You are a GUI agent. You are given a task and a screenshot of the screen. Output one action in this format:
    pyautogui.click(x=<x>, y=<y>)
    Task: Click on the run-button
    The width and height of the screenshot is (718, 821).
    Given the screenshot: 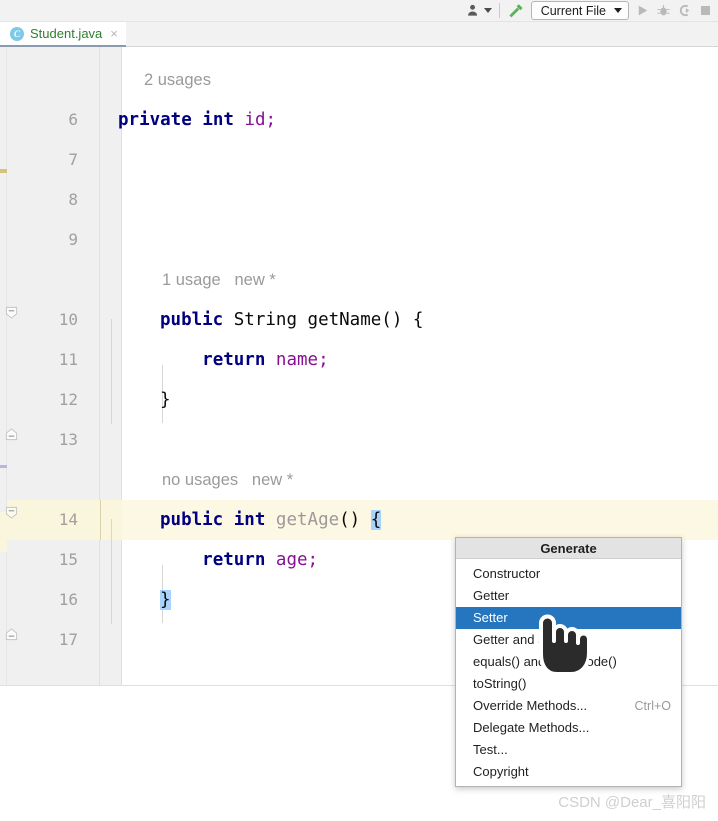 What is the action you would take?
    pyautogui.click(x=642, y=11)
    